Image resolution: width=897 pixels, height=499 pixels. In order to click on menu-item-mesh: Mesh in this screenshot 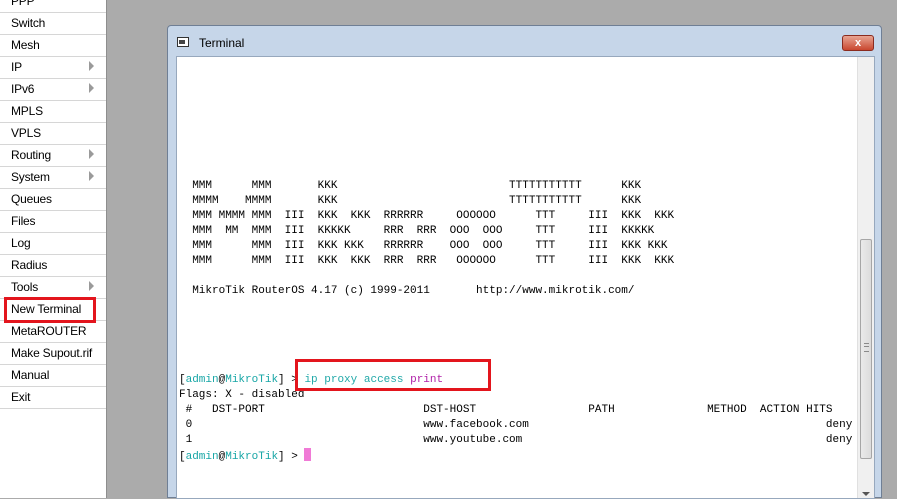, I will do `click(53, 46)`.